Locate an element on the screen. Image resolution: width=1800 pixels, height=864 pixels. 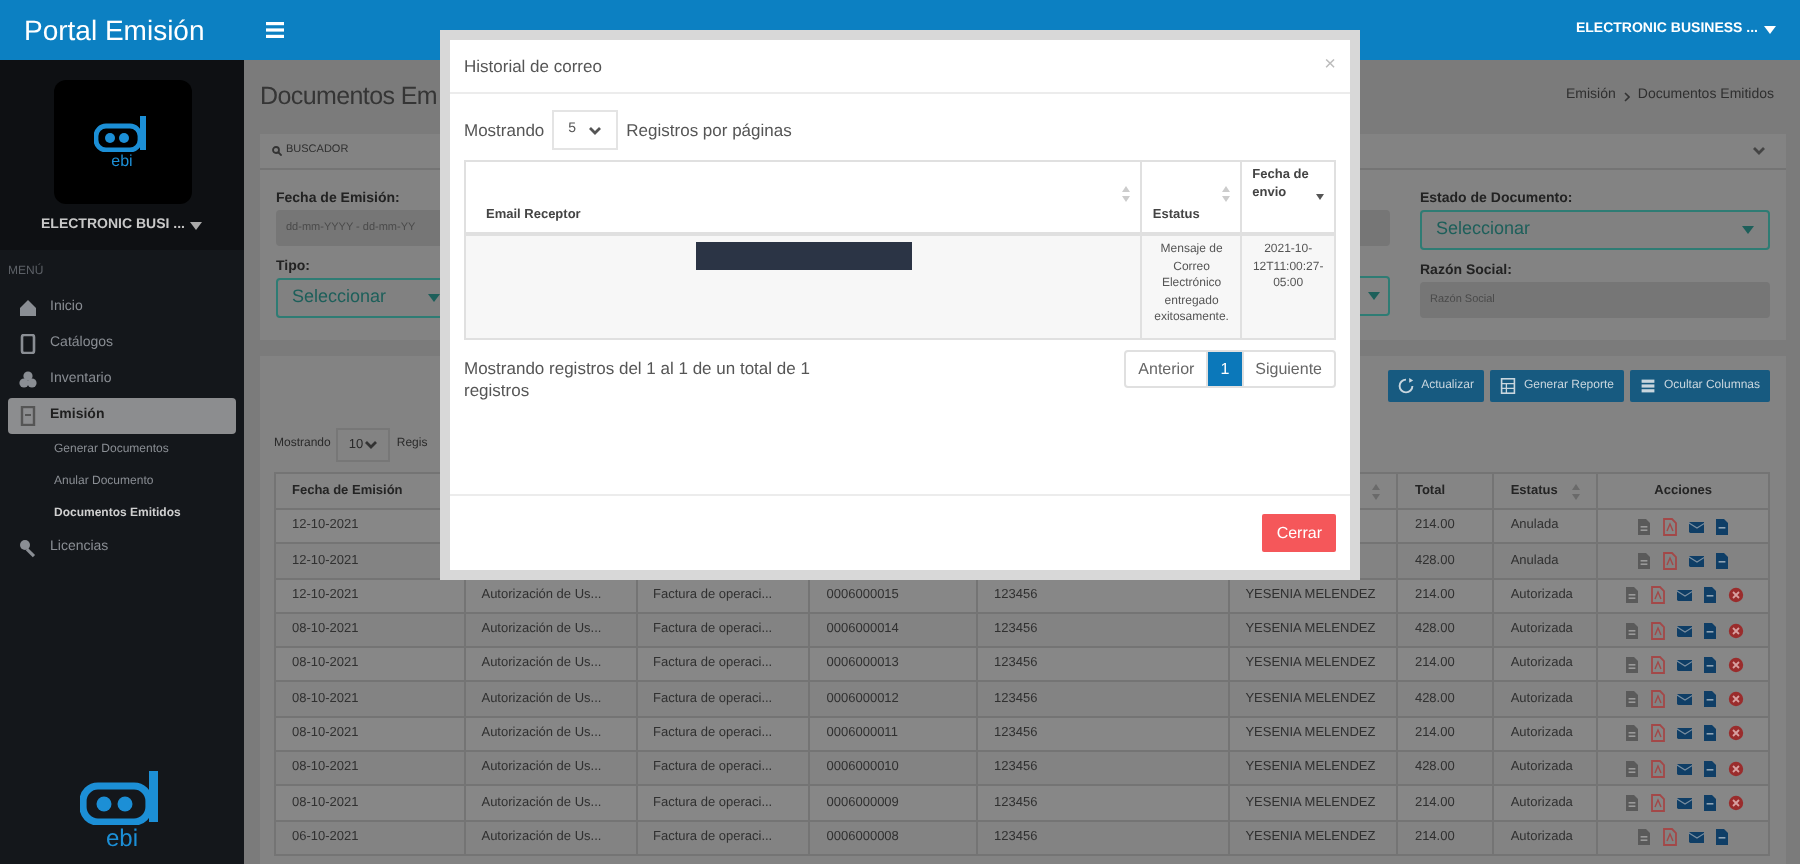
page-title: Documentos Em is located at coordinates (348, 97).